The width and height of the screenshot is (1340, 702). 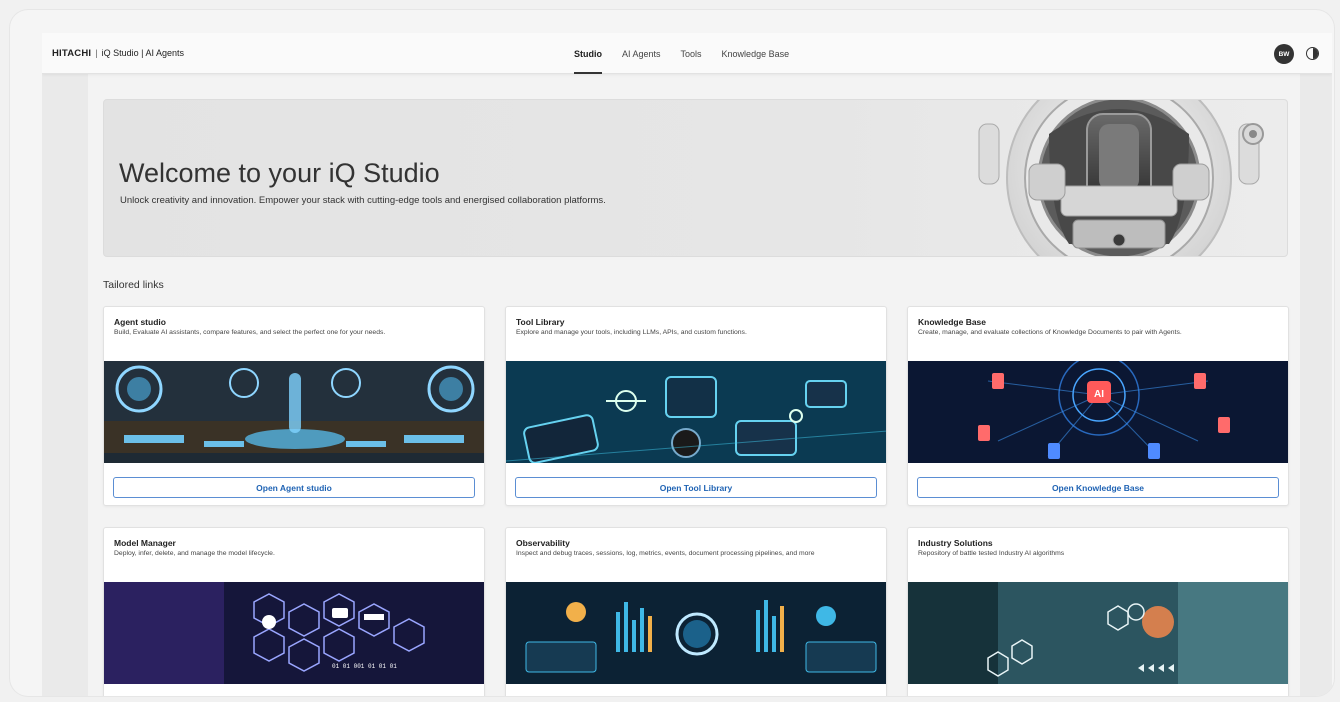 What do you see at coordinates (142, 53) in the screenshot?
I see `app-name: iQ Studio | AI Agents` at bounding box center [142, 53].